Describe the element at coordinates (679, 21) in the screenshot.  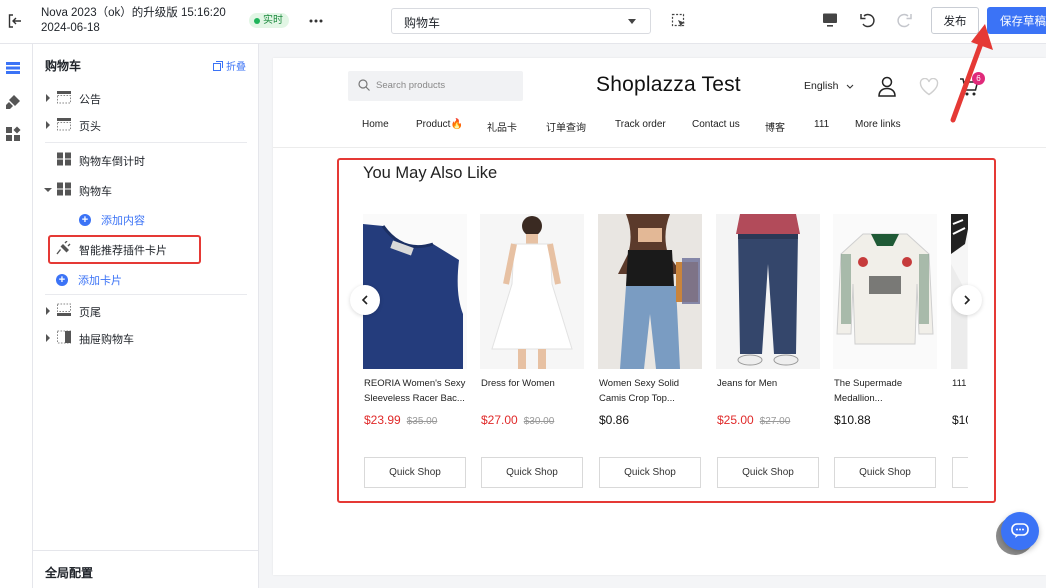
I see `select-element-icon` at that location.